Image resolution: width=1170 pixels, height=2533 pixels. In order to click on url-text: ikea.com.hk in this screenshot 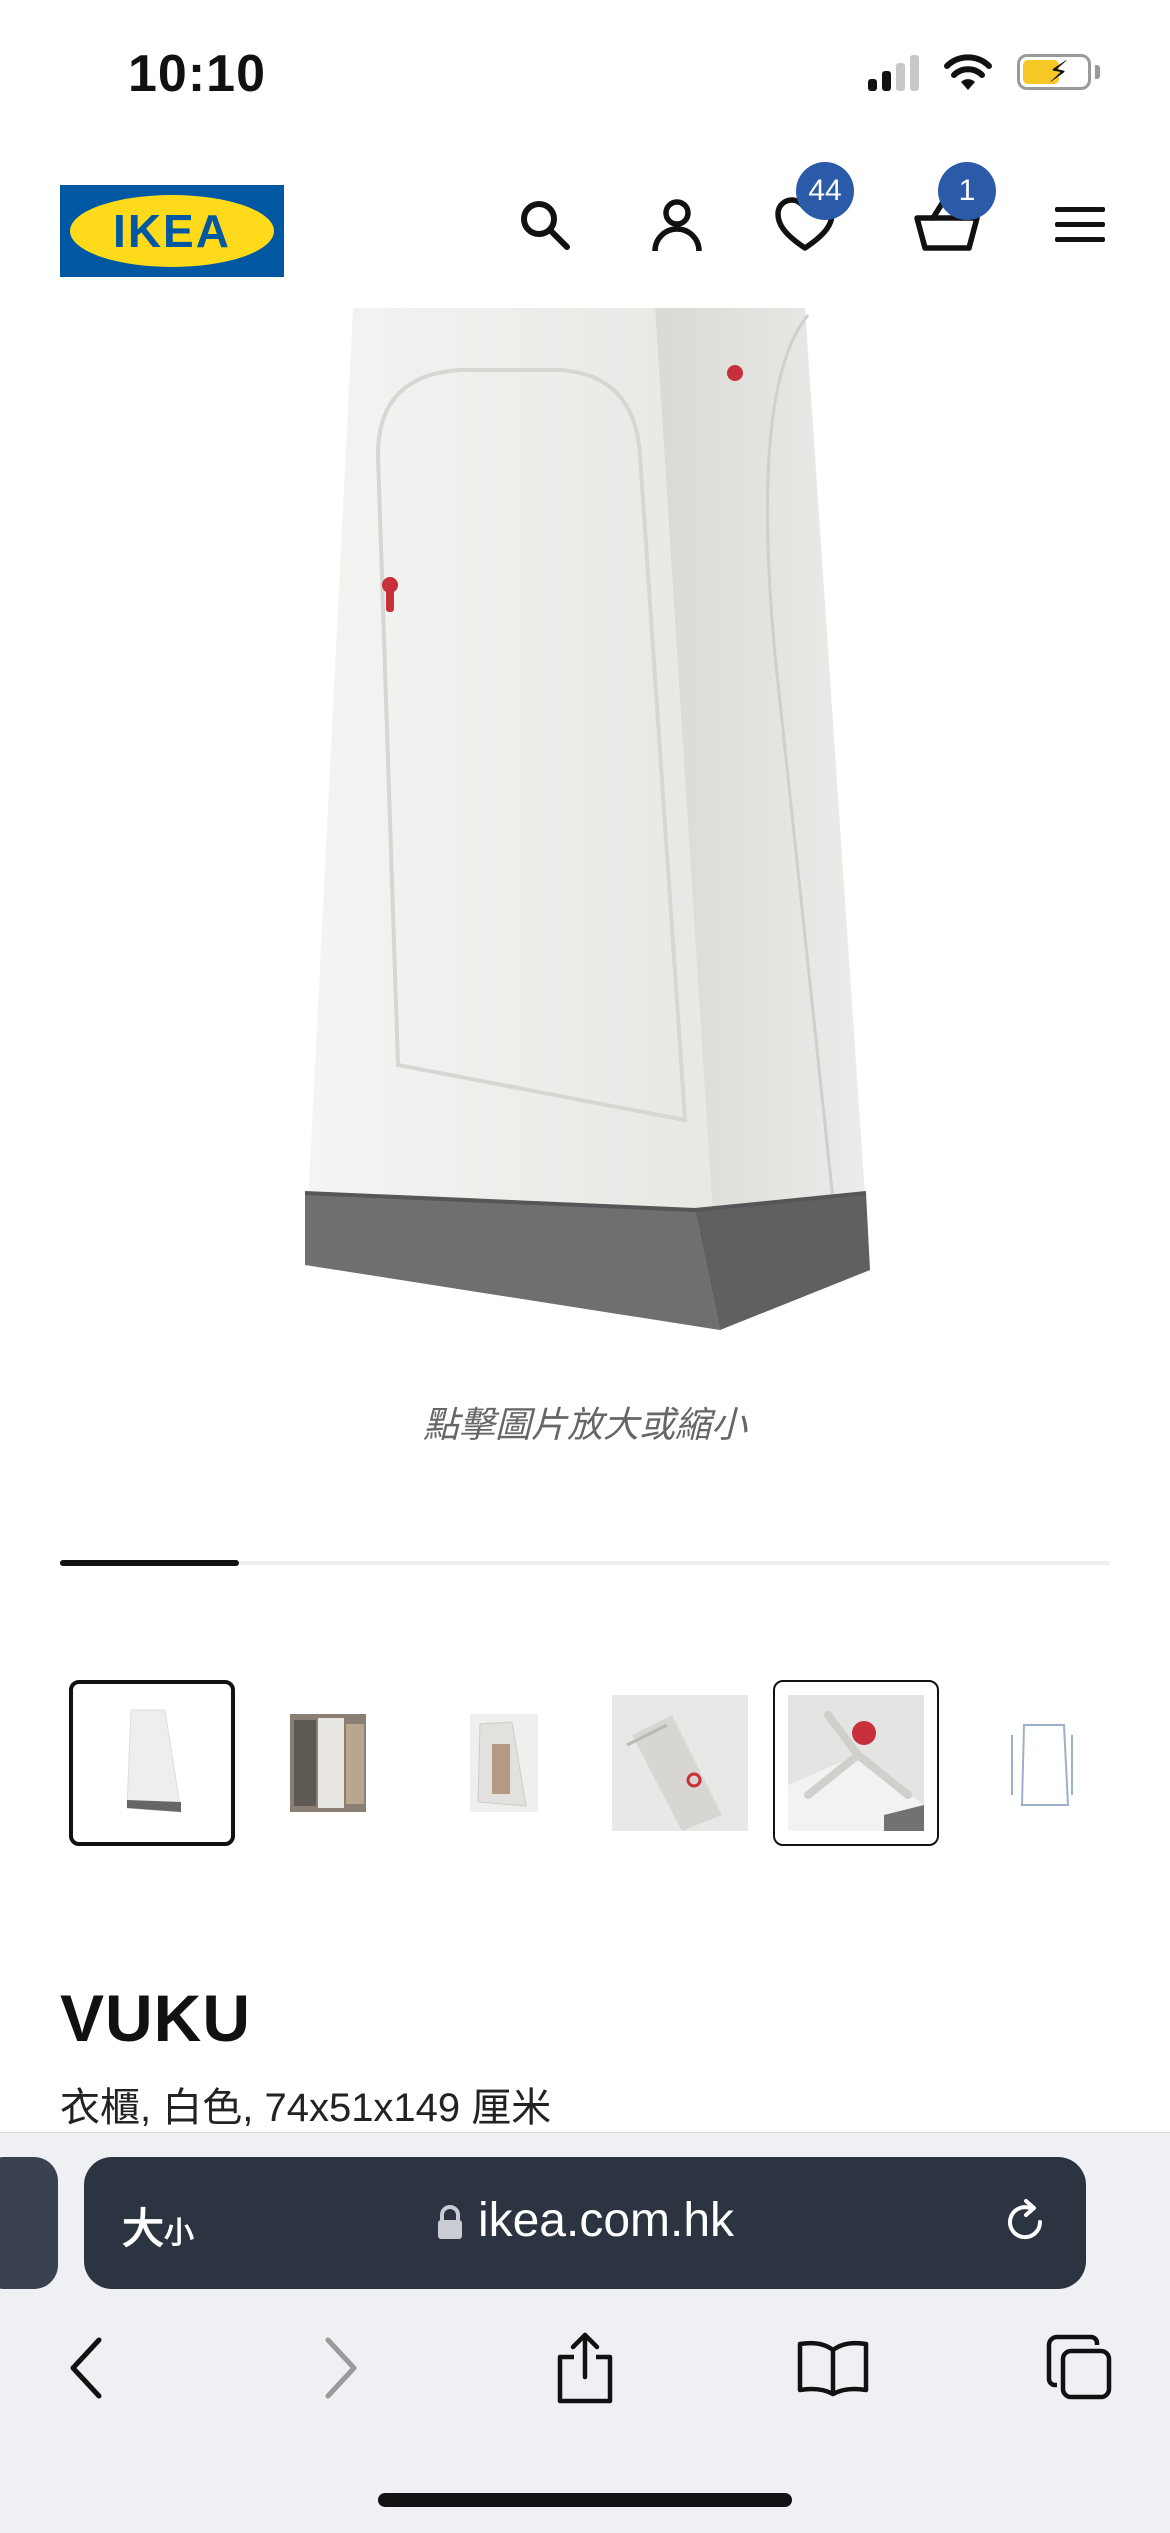, I will do `click(606, 2220)`.